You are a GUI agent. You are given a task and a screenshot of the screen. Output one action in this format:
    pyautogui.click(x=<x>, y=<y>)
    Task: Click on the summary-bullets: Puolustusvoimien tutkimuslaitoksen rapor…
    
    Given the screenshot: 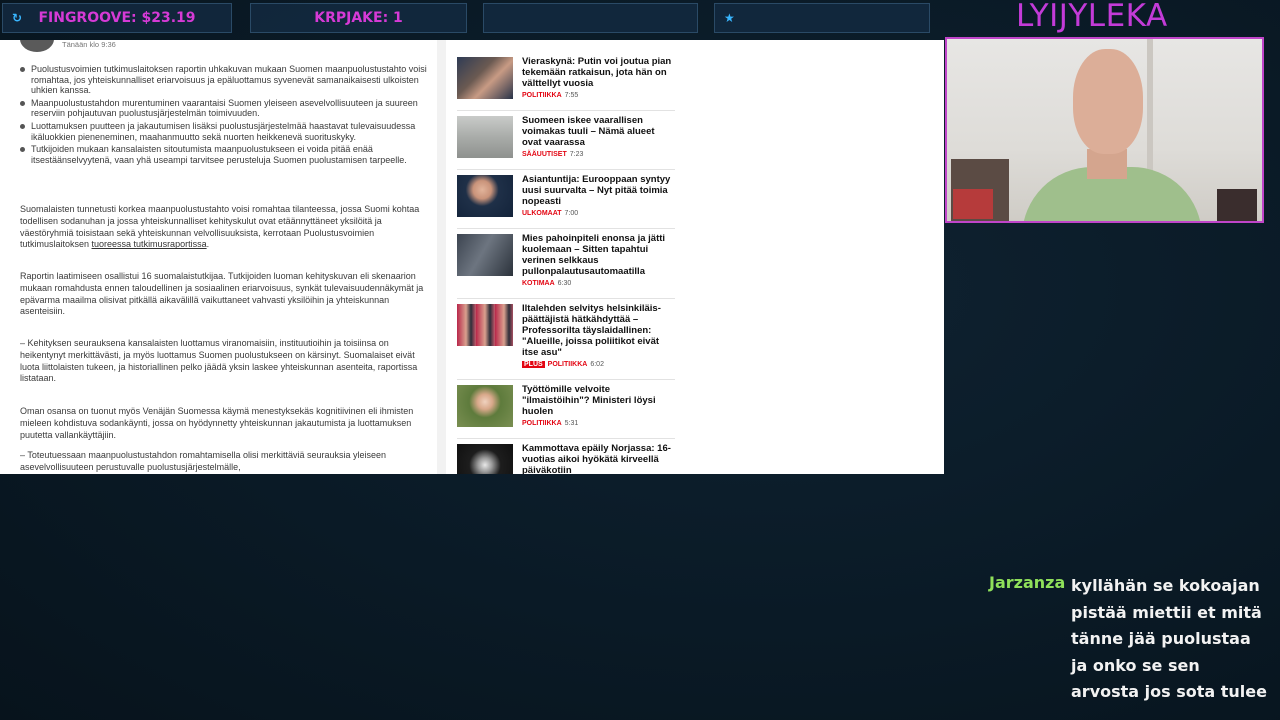 What is the action you would take?
    pyautogui.click(x=224, y=115)
    